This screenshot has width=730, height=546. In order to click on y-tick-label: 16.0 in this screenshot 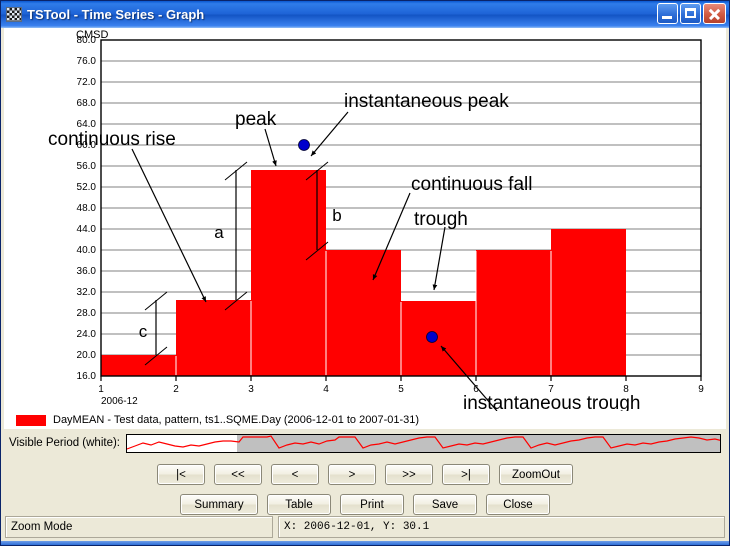, I will do `click(87, 376)`.